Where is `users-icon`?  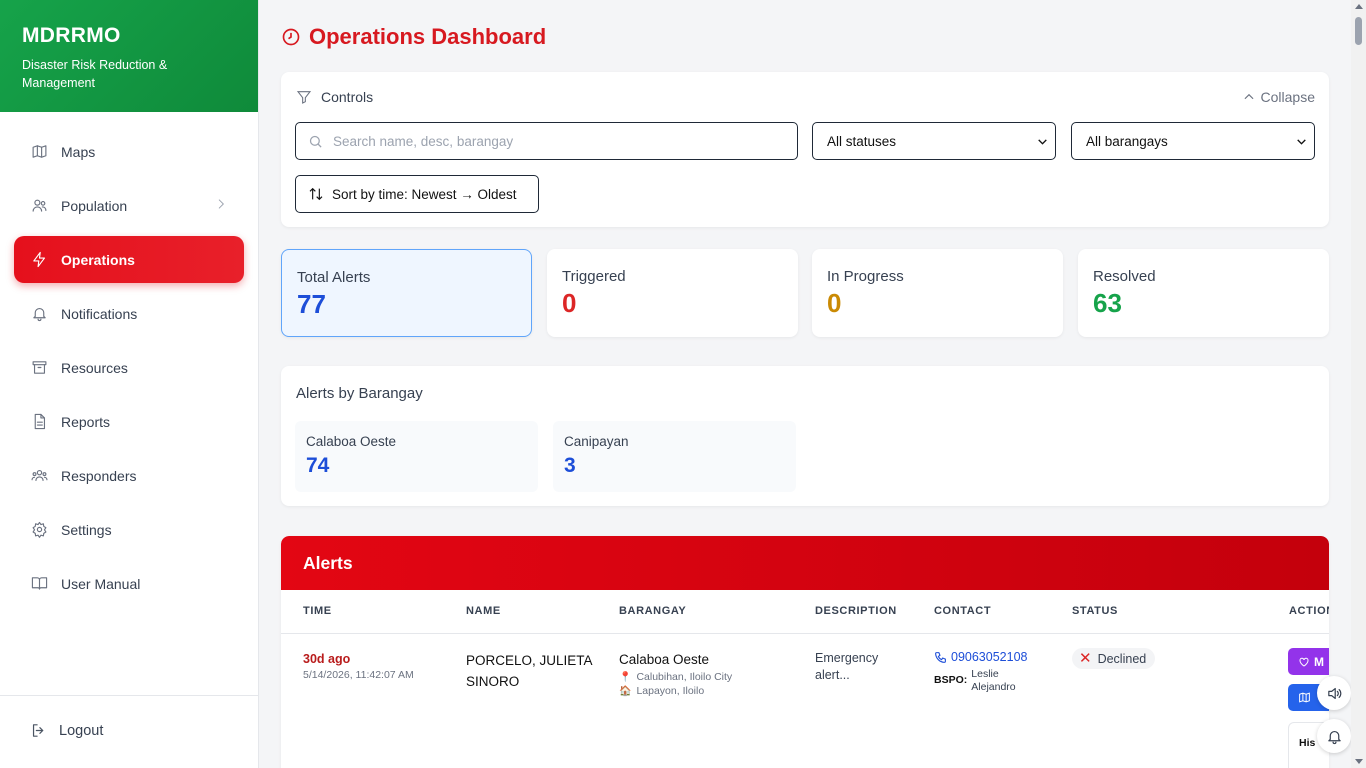
users-icon is located at coordinates (39, 206).